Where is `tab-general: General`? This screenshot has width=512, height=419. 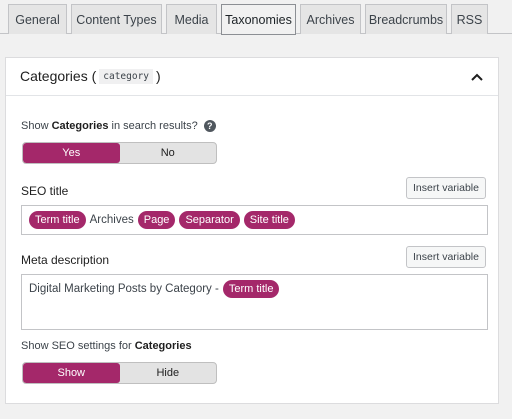 tab-general: General is located at coordinates (37, 19).